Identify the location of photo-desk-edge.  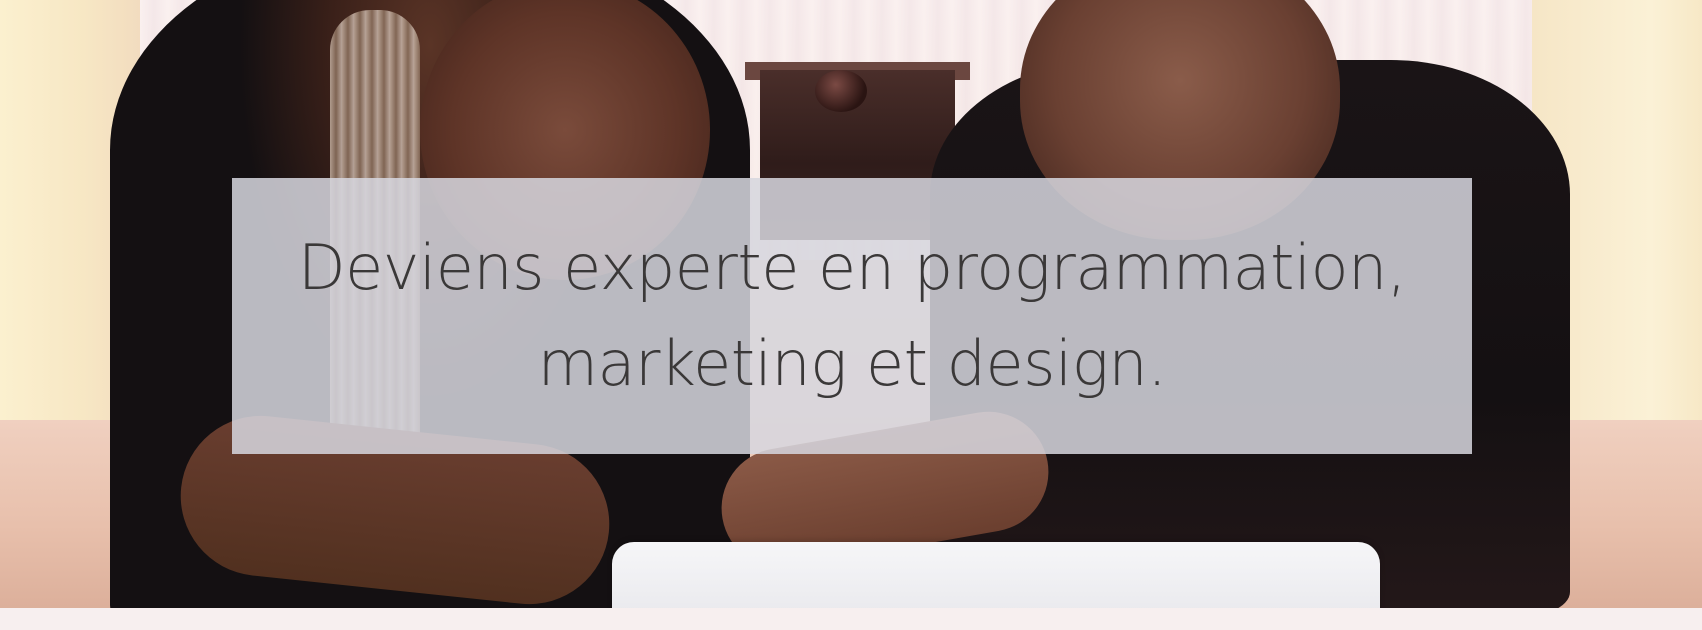
(851, 619).